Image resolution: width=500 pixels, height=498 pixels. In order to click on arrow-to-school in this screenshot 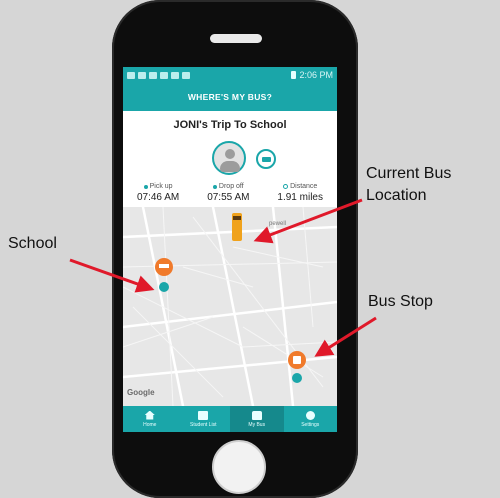, I will do `click(112, 275)`.